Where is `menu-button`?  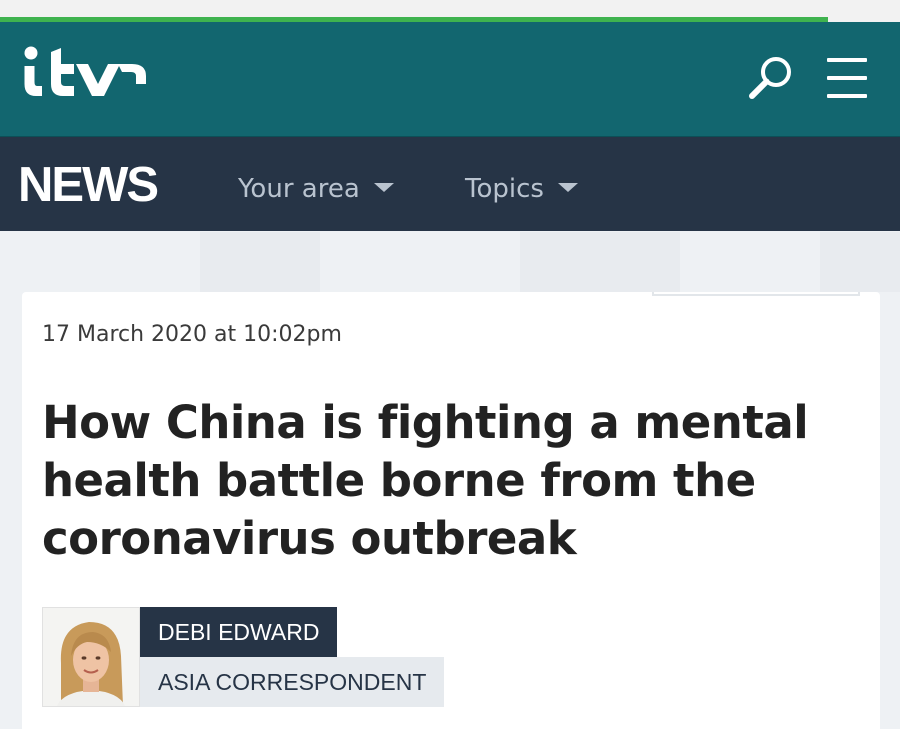 menu-button is located at coordinates (847, 80).